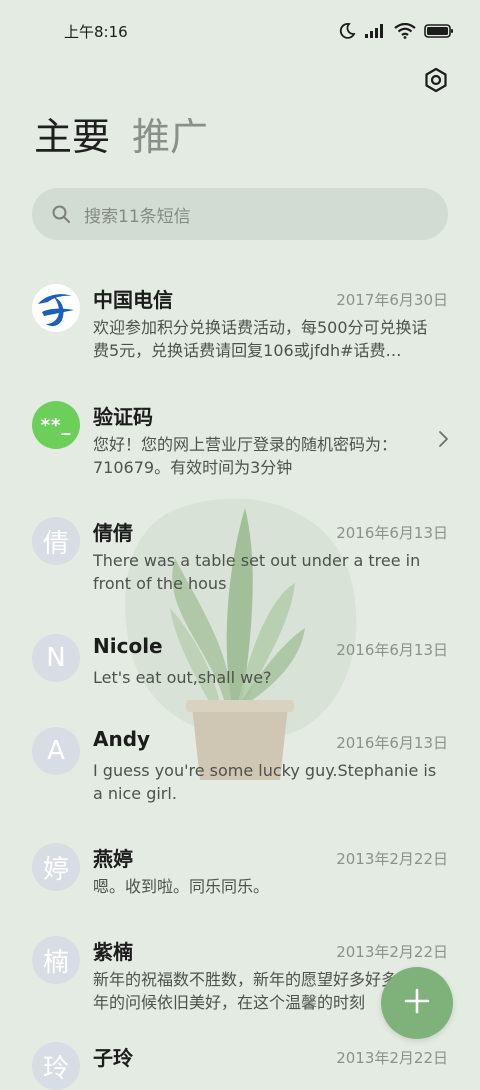 Image resolution: width=480 pixels, height=1090 pixels. What do you see at coordinates (56, 425) in the screenshot?
I see `verification-code-icon: **_` at bounding box center [56, 425].